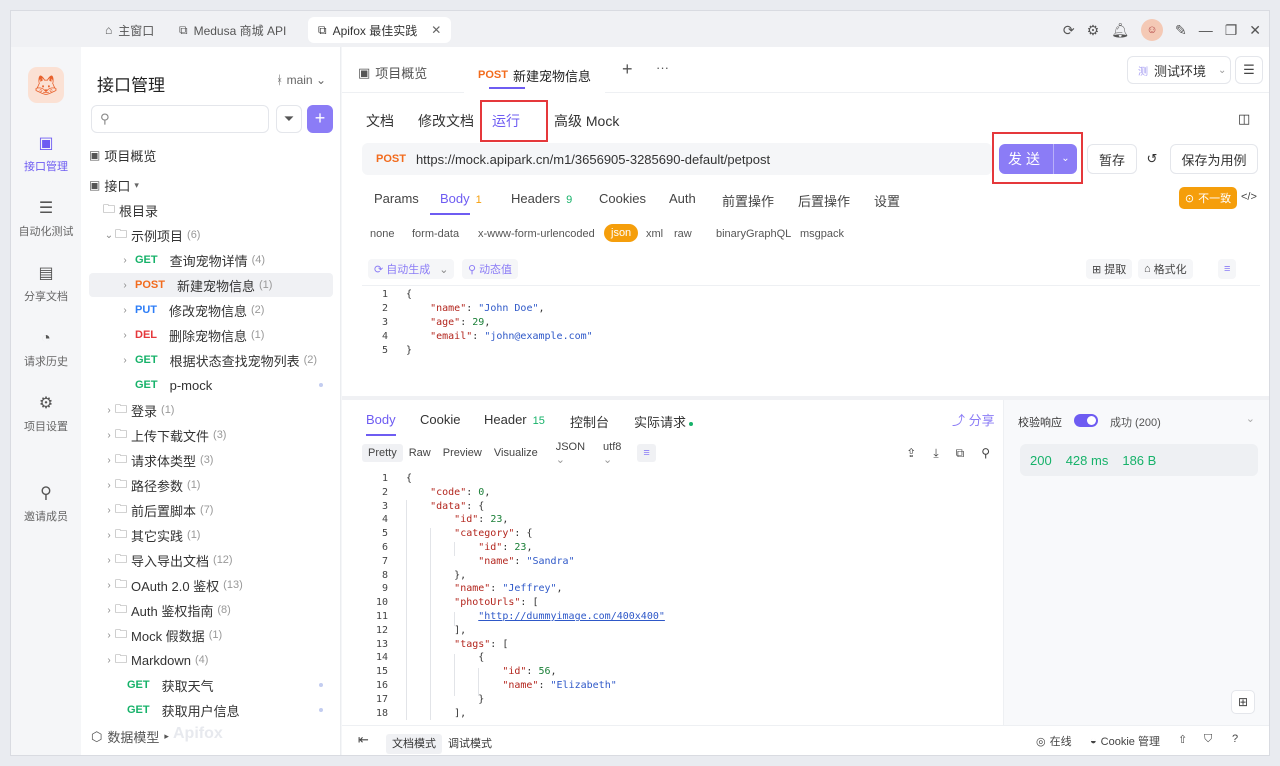 The image size is (1280, 766). Describe the element at coordinates (1112, 159) in the screenshot. I see `save-temp-button: 暂存` at that location.